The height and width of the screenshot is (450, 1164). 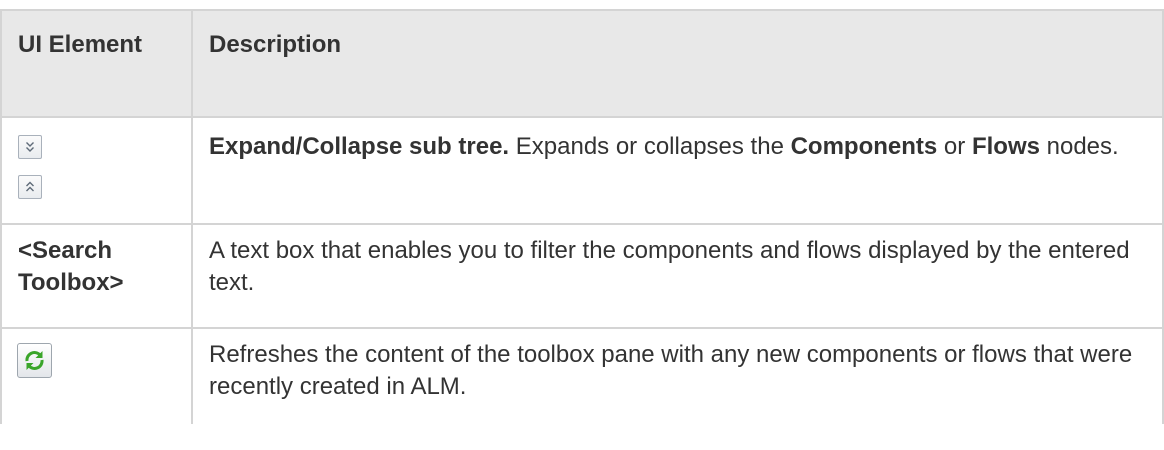 I want to click on desc-bold-components: Components, so click(x=864, y=146).